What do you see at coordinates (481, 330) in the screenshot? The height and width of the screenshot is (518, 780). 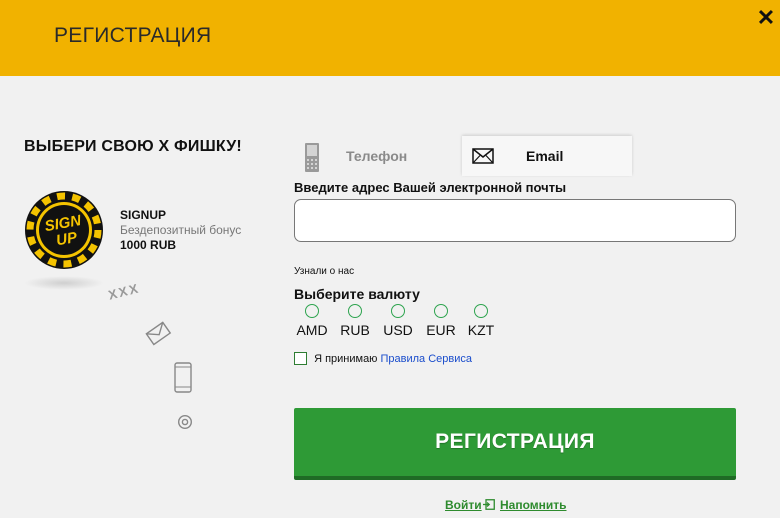 I see `currency-code: KZT` at bounding box center [481, 330].